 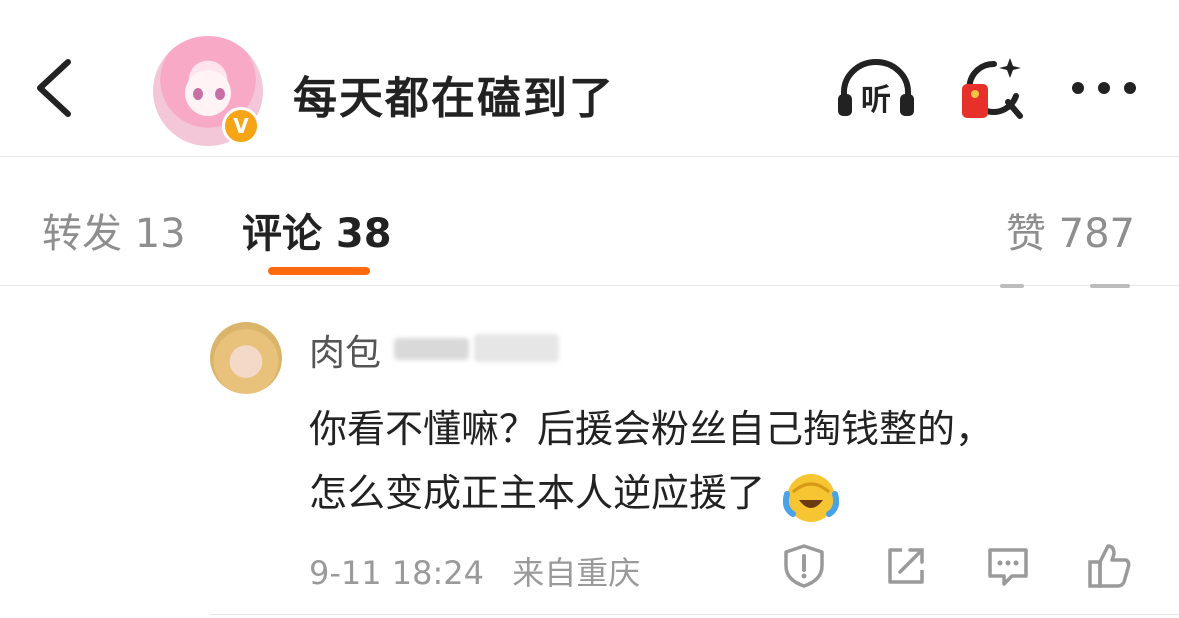 What do you see at coordinates (906, 566) in the screenshot?
I see `share-icon` at bounding box center [906, 566].